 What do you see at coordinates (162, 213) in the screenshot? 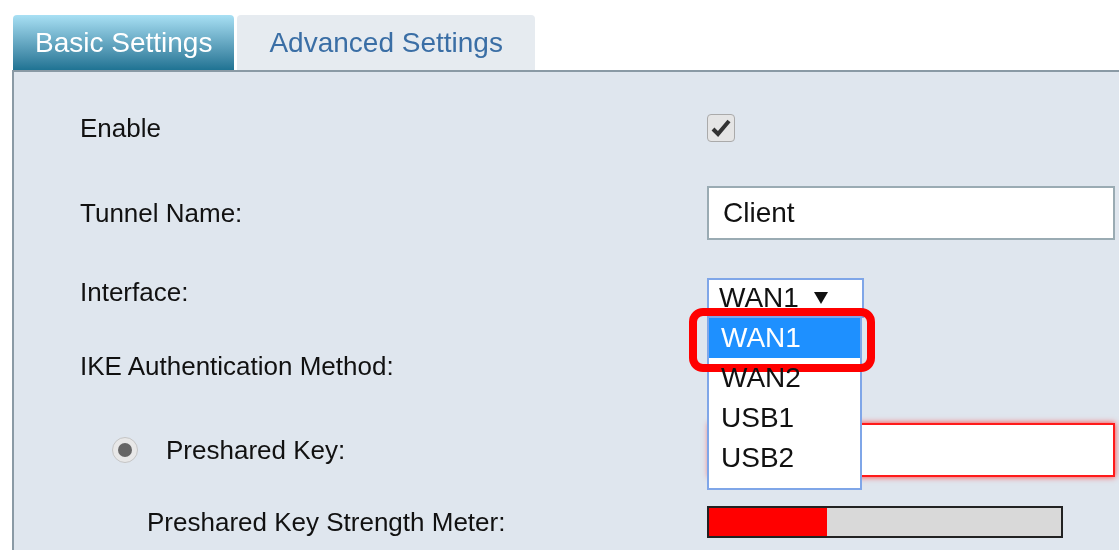
I see `tunnel-name-label: Tunnel Name:` at bounding box center [162, 213].